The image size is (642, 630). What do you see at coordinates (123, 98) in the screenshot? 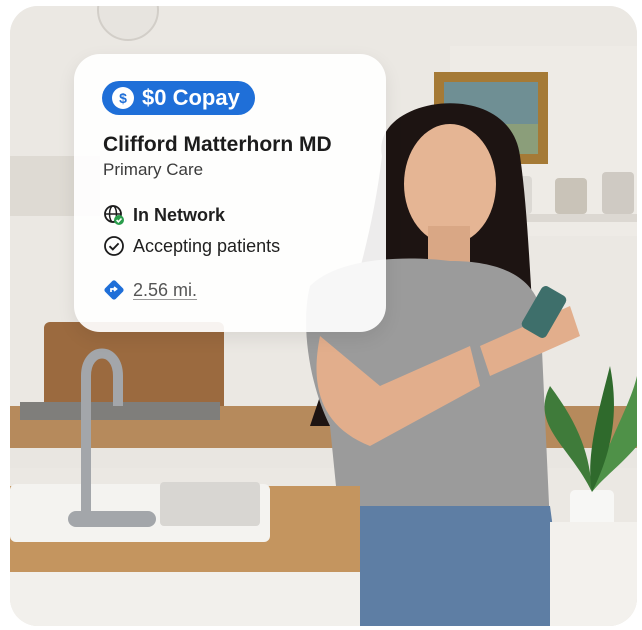
I see `dollar-coin-icon: $` at bounding box center [123, 98].